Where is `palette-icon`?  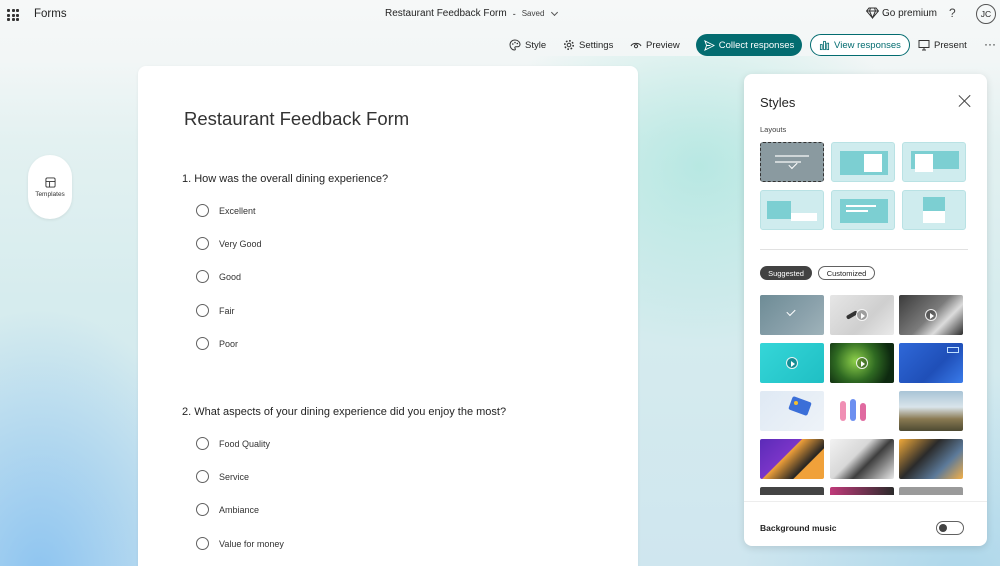 palette-icon is located at coordinates (515, 45).